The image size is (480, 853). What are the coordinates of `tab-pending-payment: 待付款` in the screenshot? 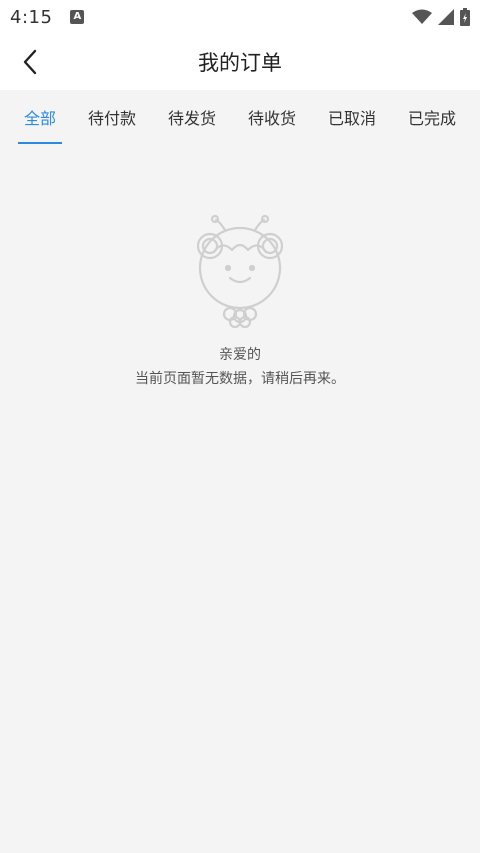 It's located at (112, 117).